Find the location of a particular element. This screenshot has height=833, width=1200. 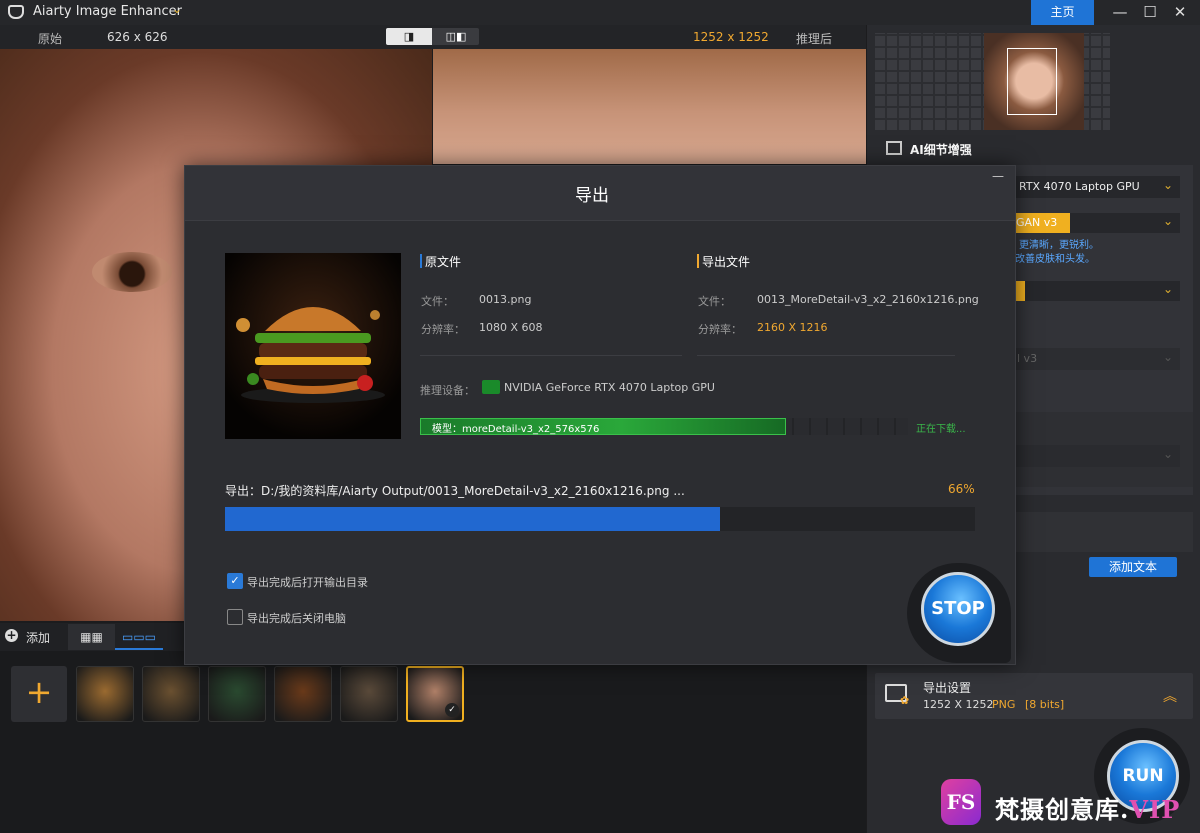

dialog-title: 导出 is located at coordinates (592, 196).